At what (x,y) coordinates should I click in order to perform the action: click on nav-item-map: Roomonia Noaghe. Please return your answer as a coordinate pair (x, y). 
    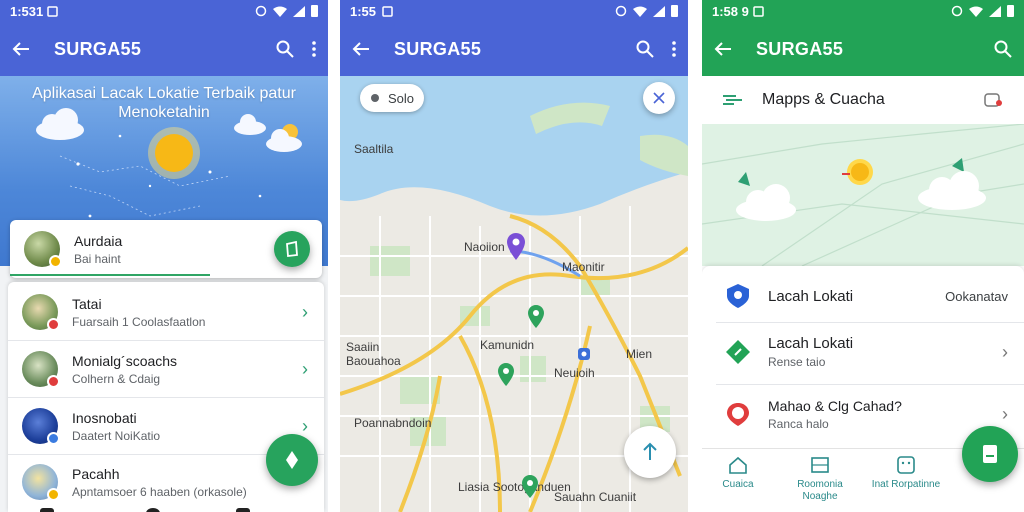
    Looking at the image, I should click on (820, 479).